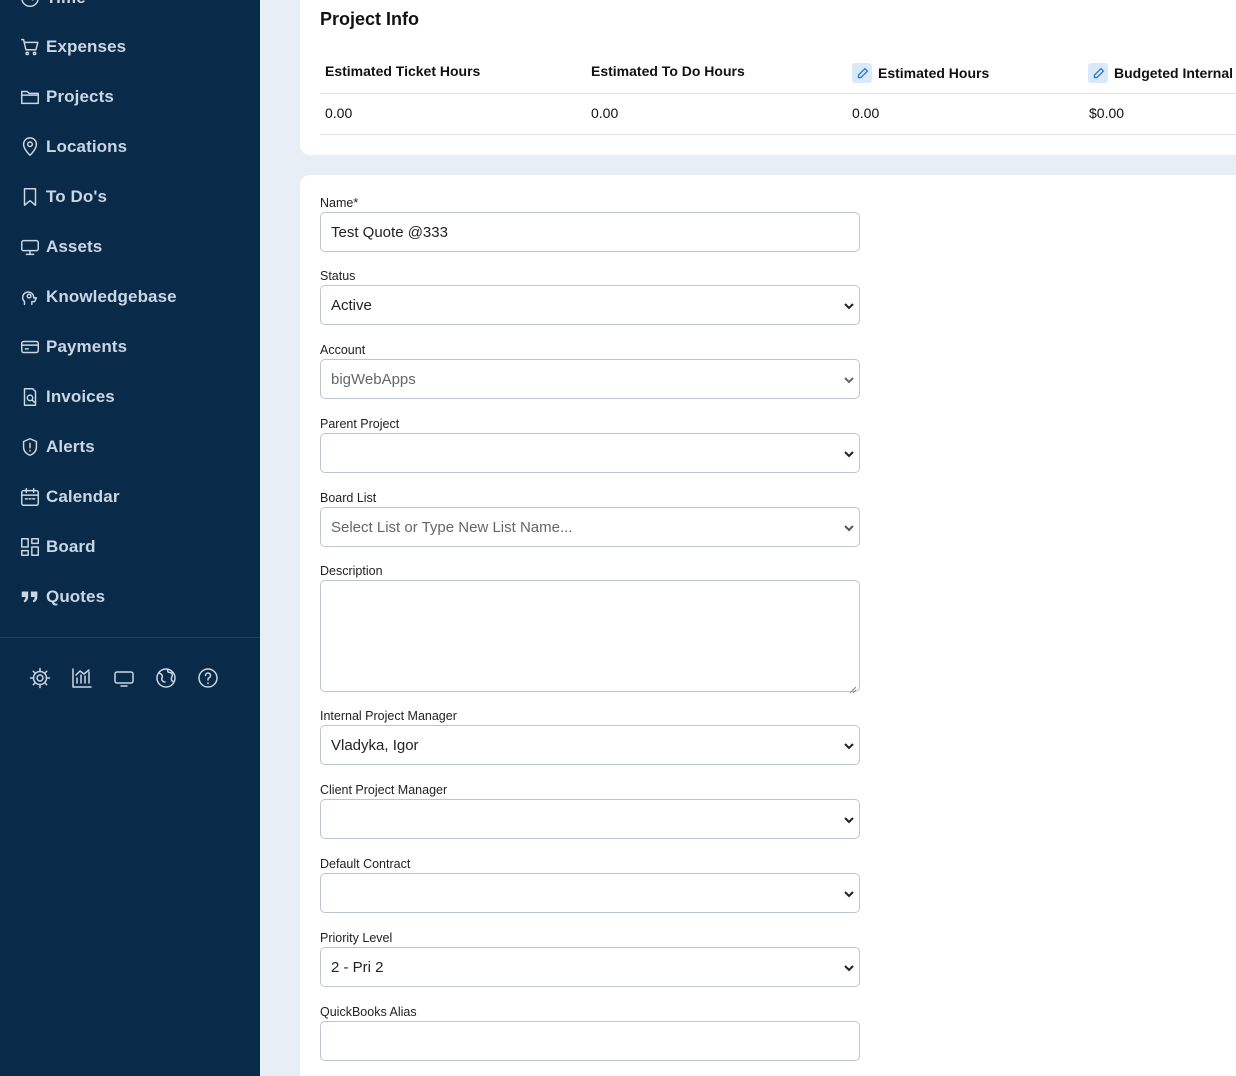  What do you see at coordinates (70, 446) in the screenshot?
I see `sidebar-item-label: Alerts` at bounding box center [70, 446].